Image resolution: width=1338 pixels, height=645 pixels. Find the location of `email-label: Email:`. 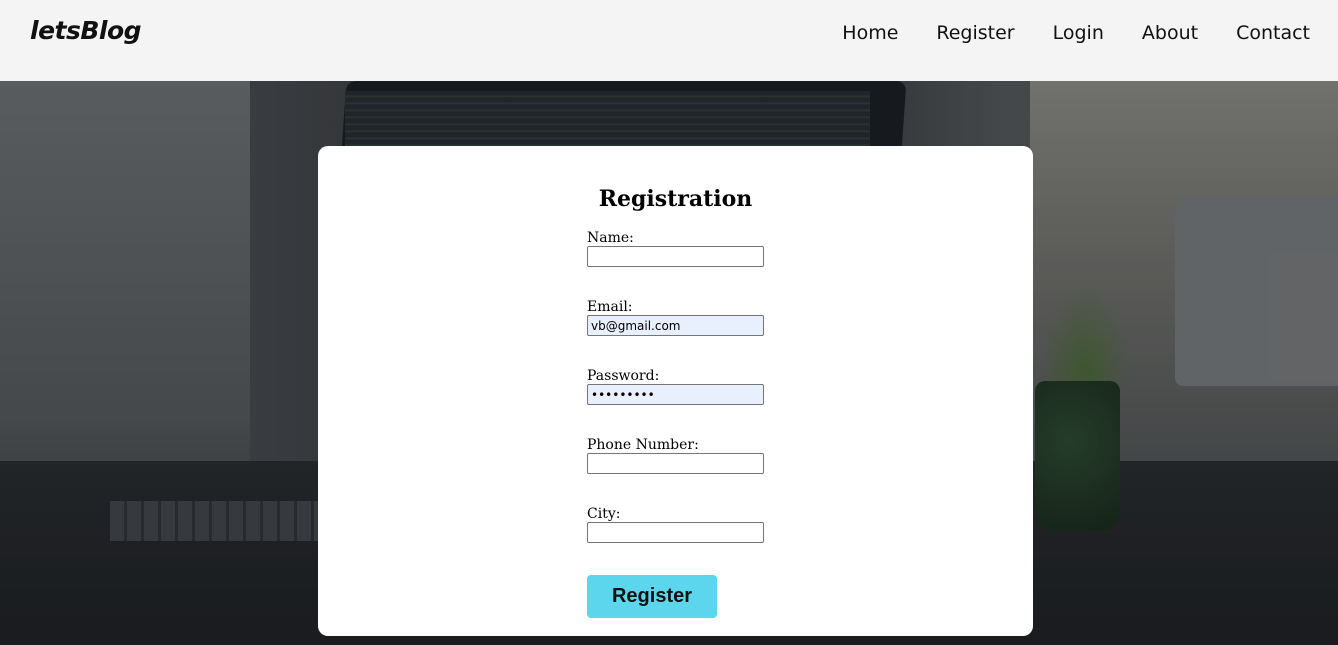

email-label: Email: is located at coordinates (610, 307).